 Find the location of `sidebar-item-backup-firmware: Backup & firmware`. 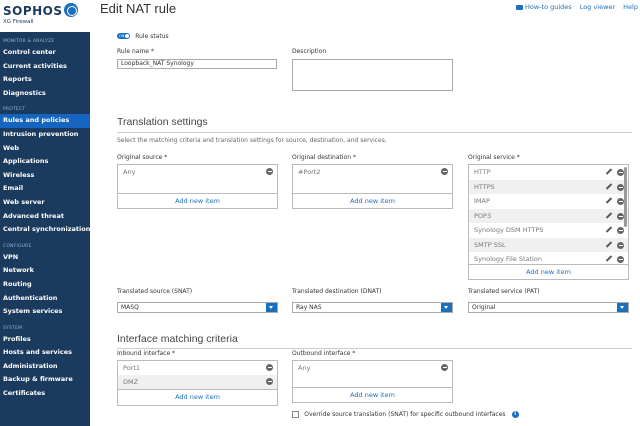

sidebar-item-backup-firmware: Backup & firmware is located at coordinates (45, 380).